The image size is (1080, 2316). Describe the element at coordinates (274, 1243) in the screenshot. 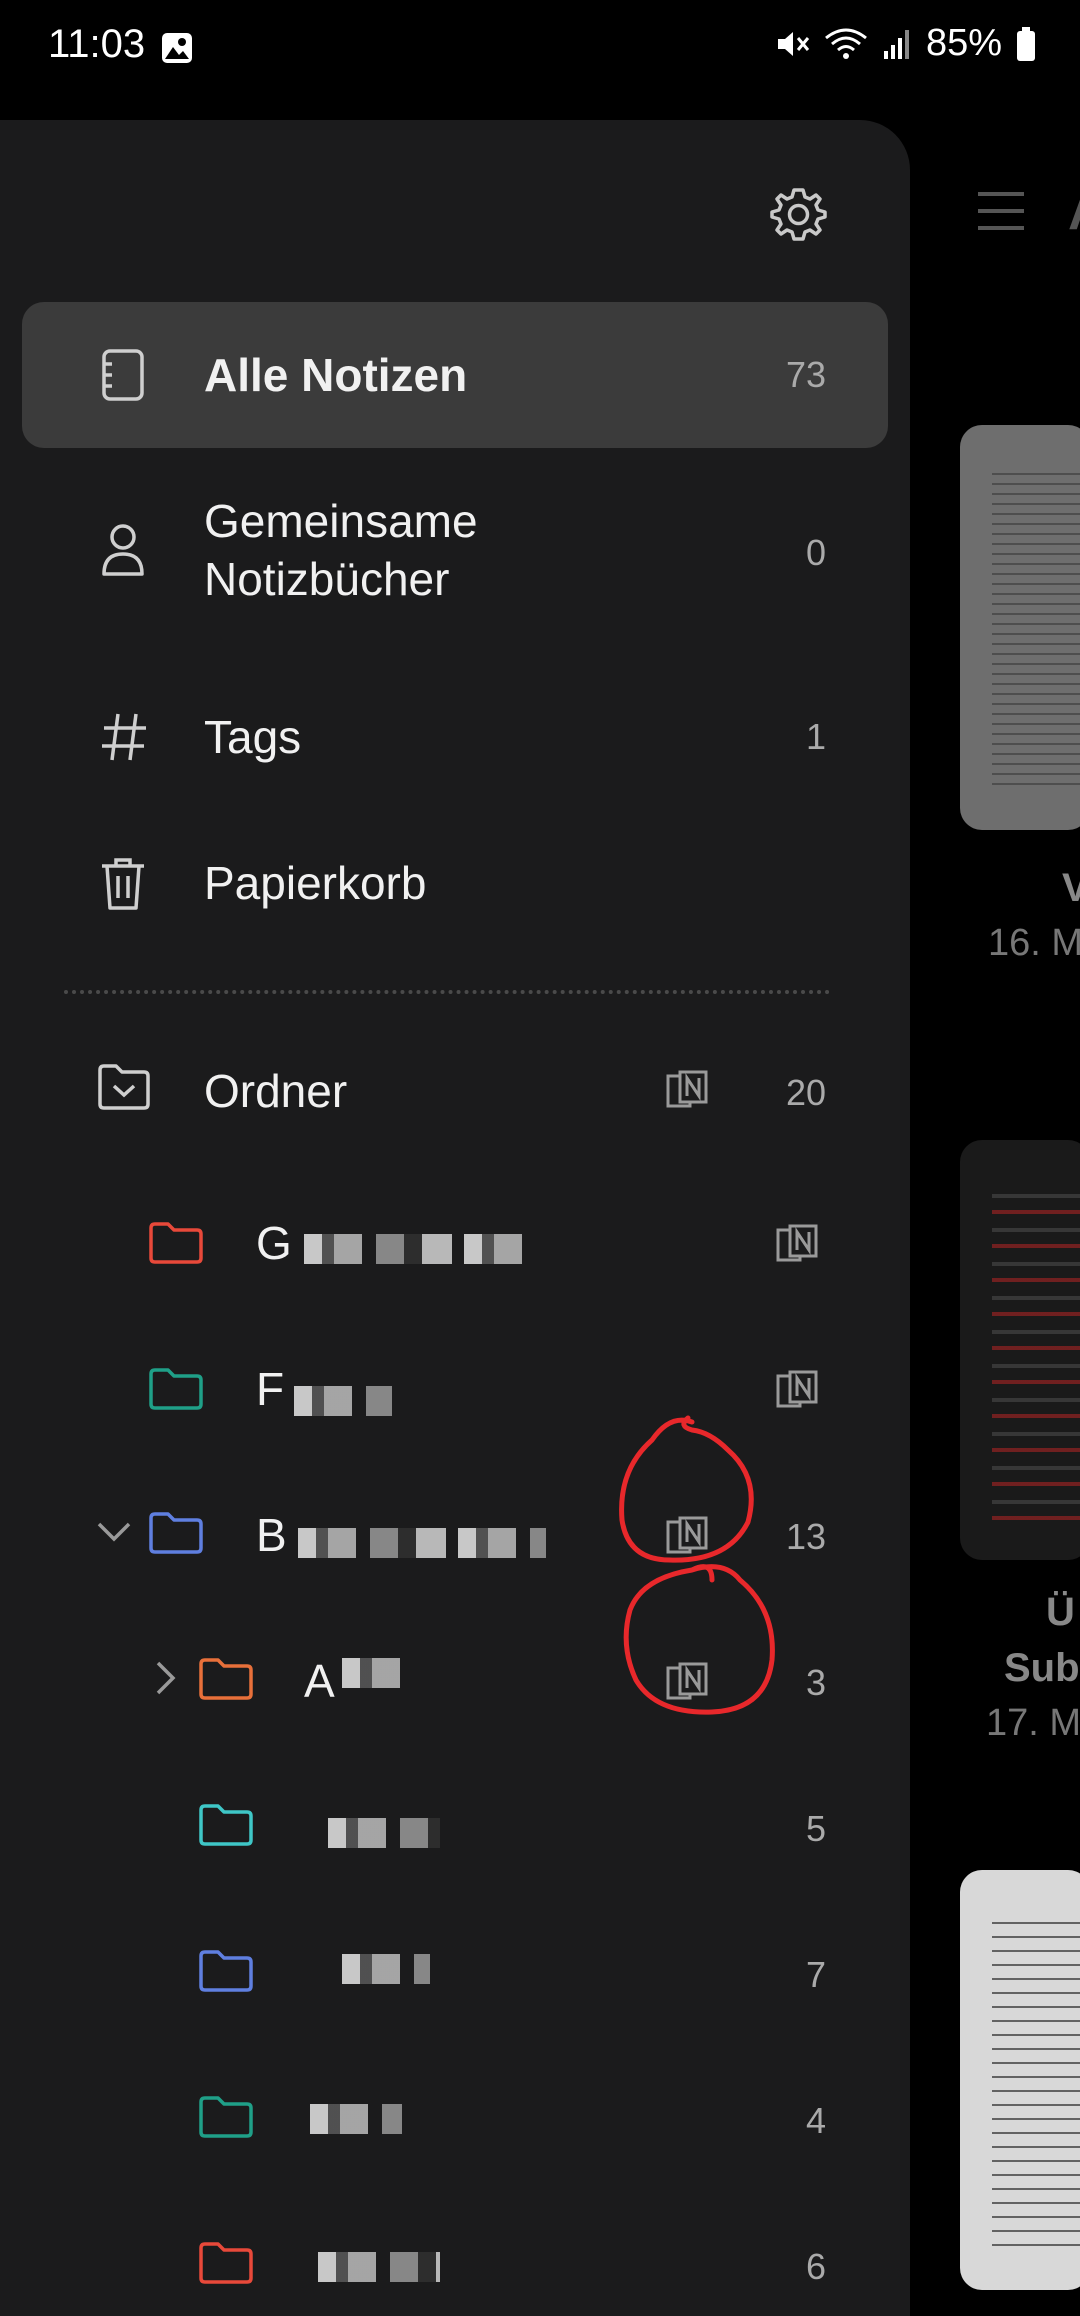

I see `folder-item-g-label: G` at that location.